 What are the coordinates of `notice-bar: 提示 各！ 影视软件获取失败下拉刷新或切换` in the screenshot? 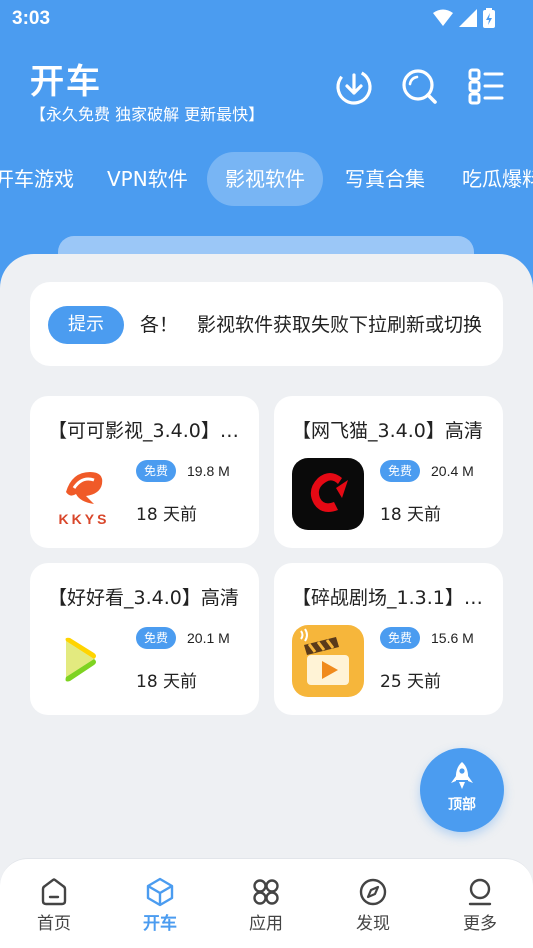 It's located at (266, 324).